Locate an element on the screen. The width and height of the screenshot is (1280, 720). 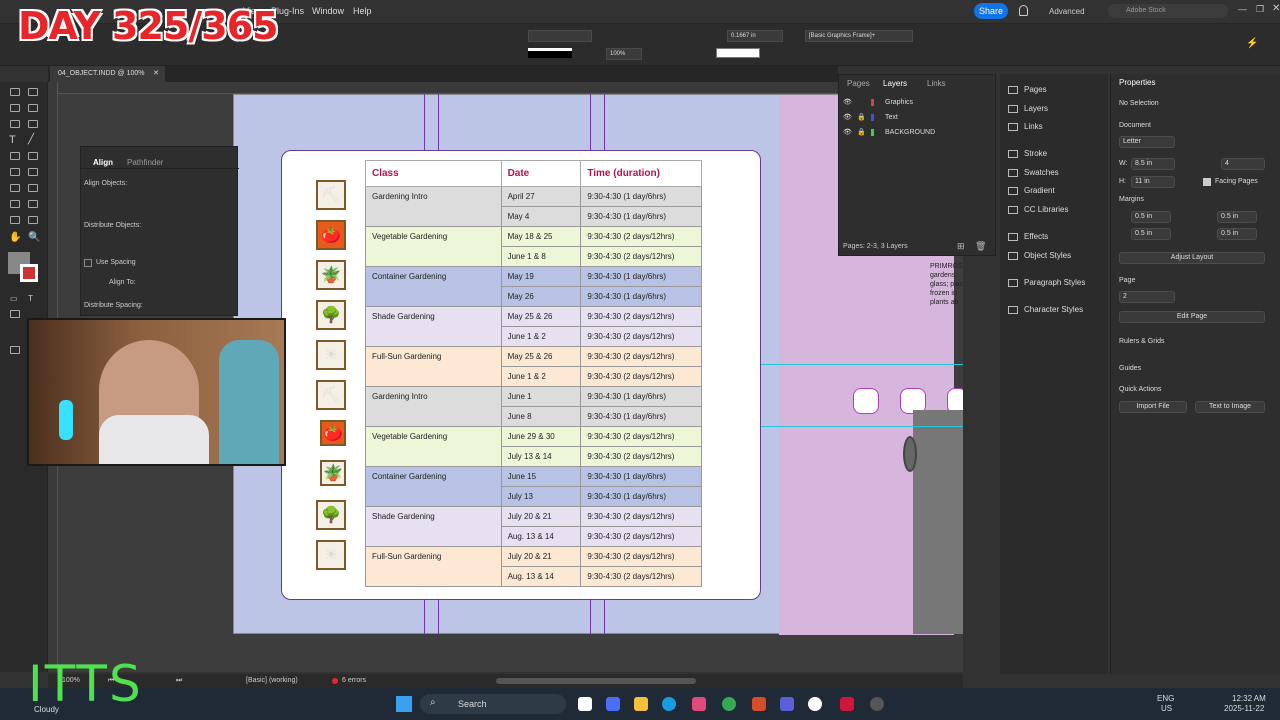
formatting-affects-container-icon: ▭ is located at coordinates (14, 298).